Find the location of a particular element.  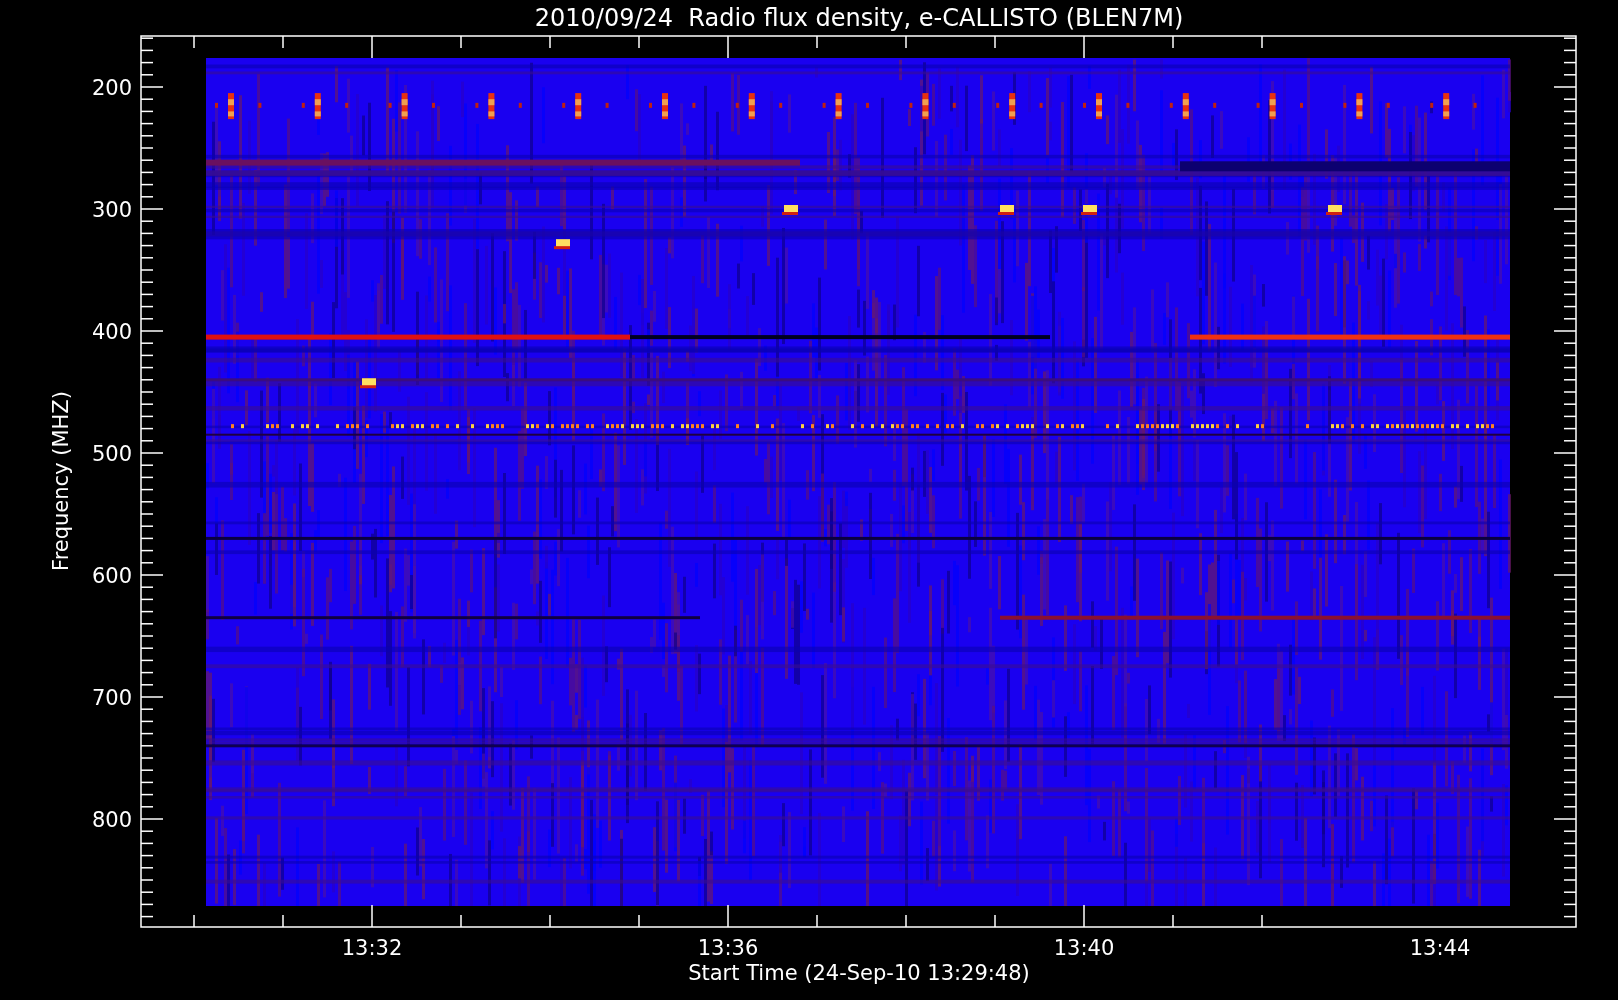

tick-label: 13:44 is located at coordinates (1440, 948).